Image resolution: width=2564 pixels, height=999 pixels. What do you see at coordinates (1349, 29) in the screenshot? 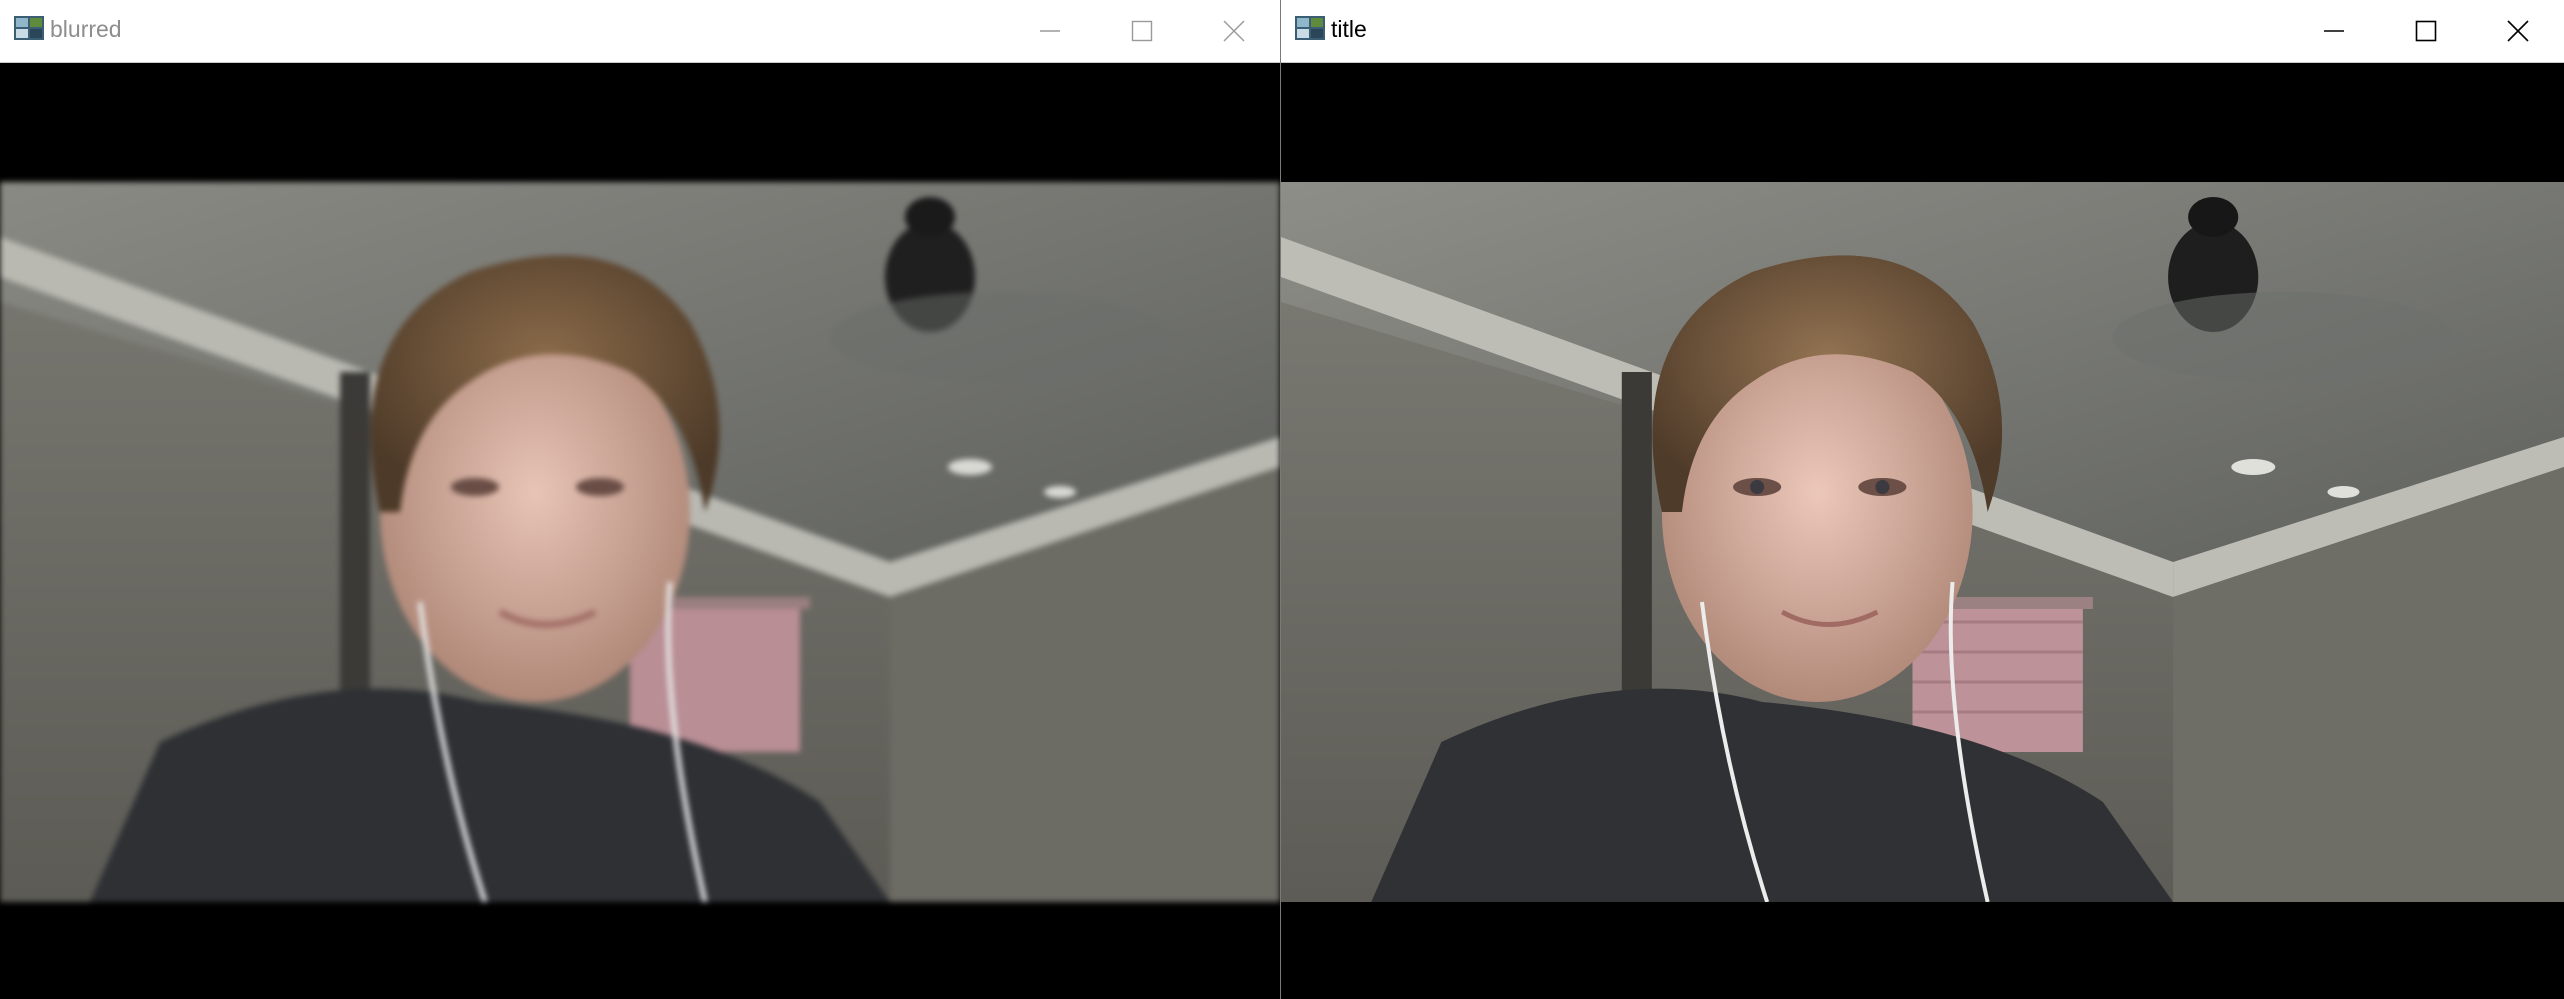
I see `window-title: title` at bounding box center [1349, 29].